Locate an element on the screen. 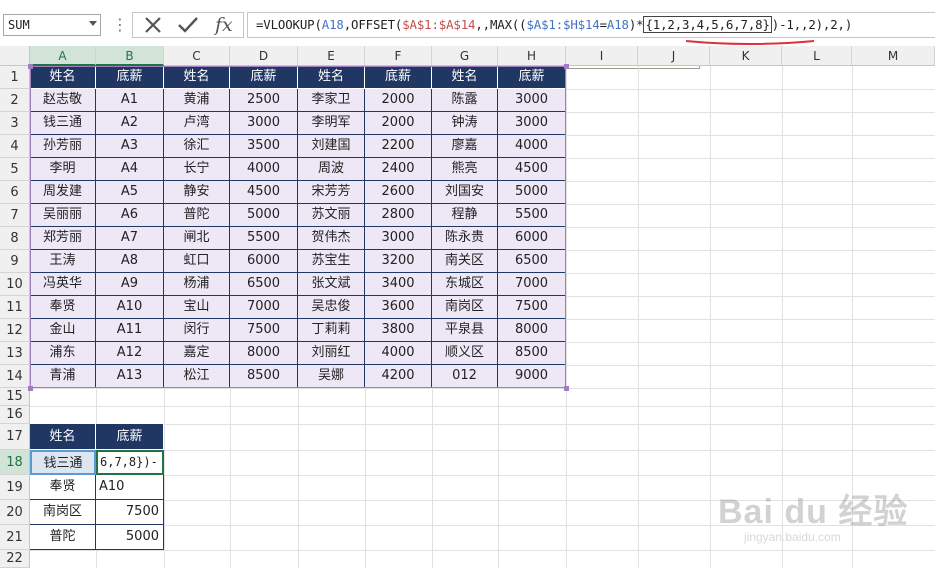 This screenshot has height=568, width=935. table-cell: A10 is located at coordinates (130, 307).